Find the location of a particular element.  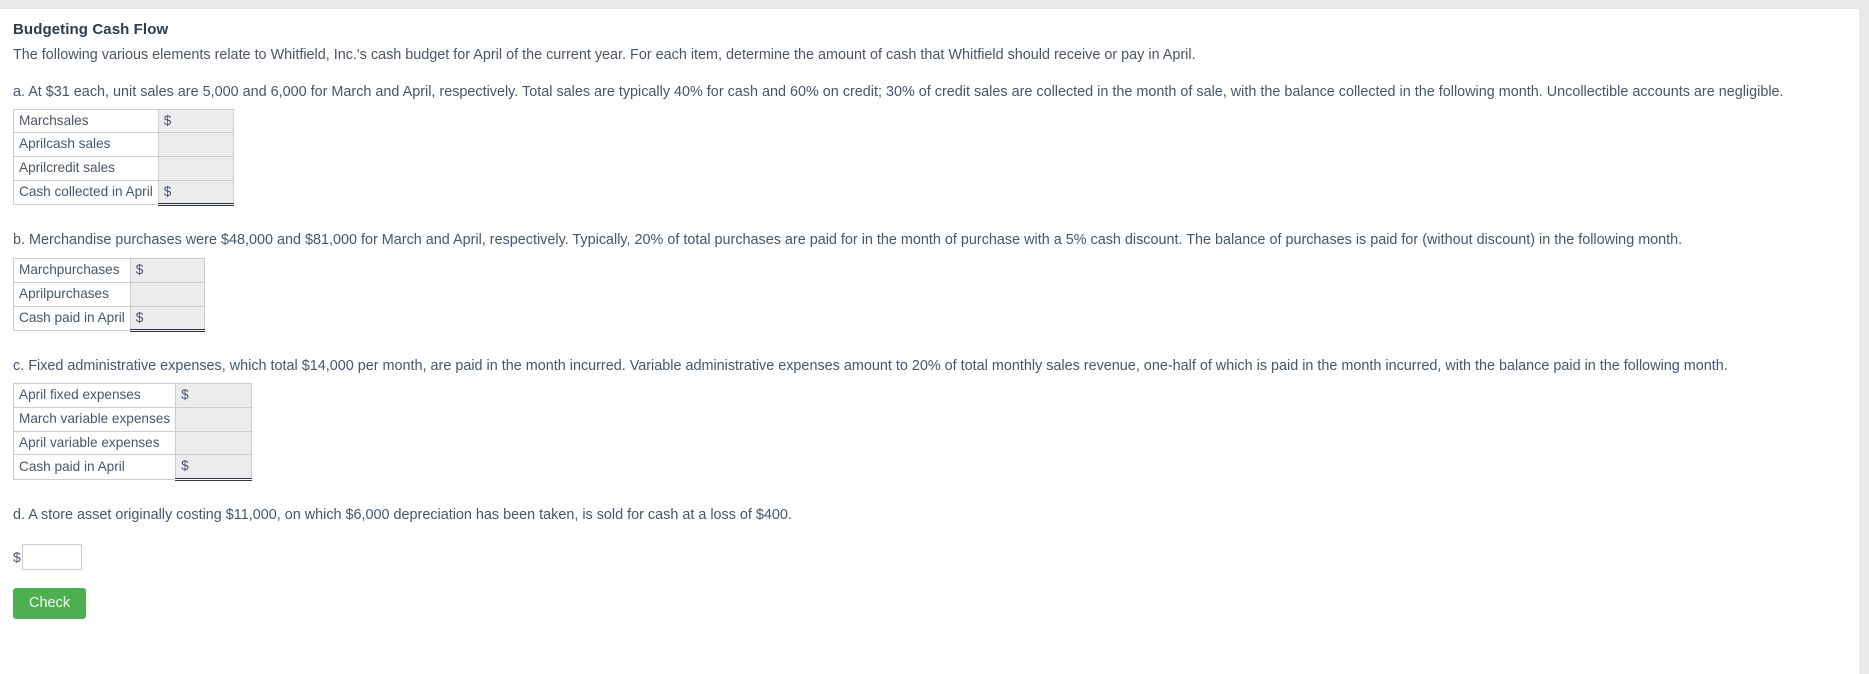

table-row: April fixed expenses $ is located at coordinates (132, 395).